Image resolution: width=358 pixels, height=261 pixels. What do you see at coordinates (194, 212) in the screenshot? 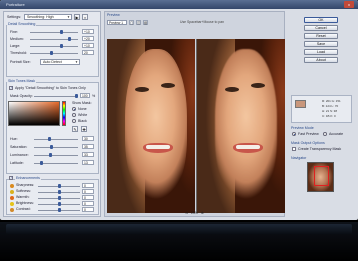
I see `preview-status-bar: ⊖ 25% ⊕` at bounding box center [194, 212].